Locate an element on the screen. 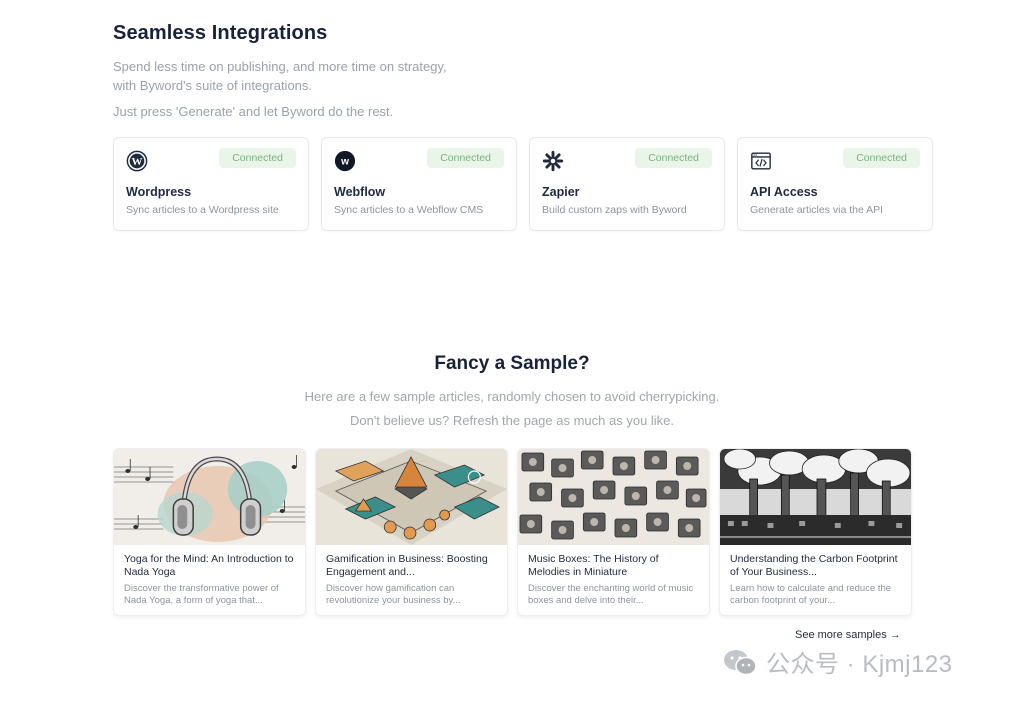 Image resolution: width=1024 pixels, height=702 pixels. integration-description: Sync articles to a Webflow CMS is located at coordinates (409, 210).